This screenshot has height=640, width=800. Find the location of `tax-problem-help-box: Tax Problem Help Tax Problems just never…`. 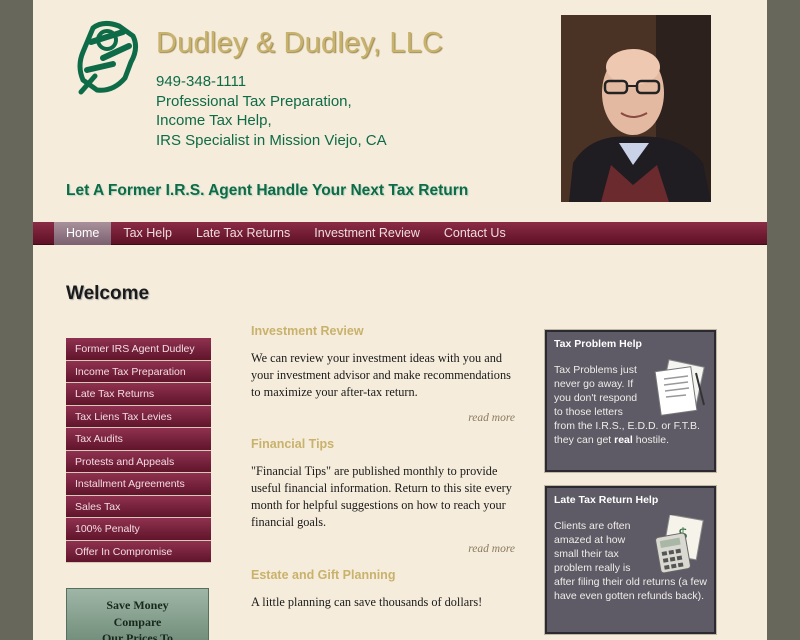

tax-problem-help-box: Tax Problem Help Tax Problems just never… is located at coordinates (630, 401).